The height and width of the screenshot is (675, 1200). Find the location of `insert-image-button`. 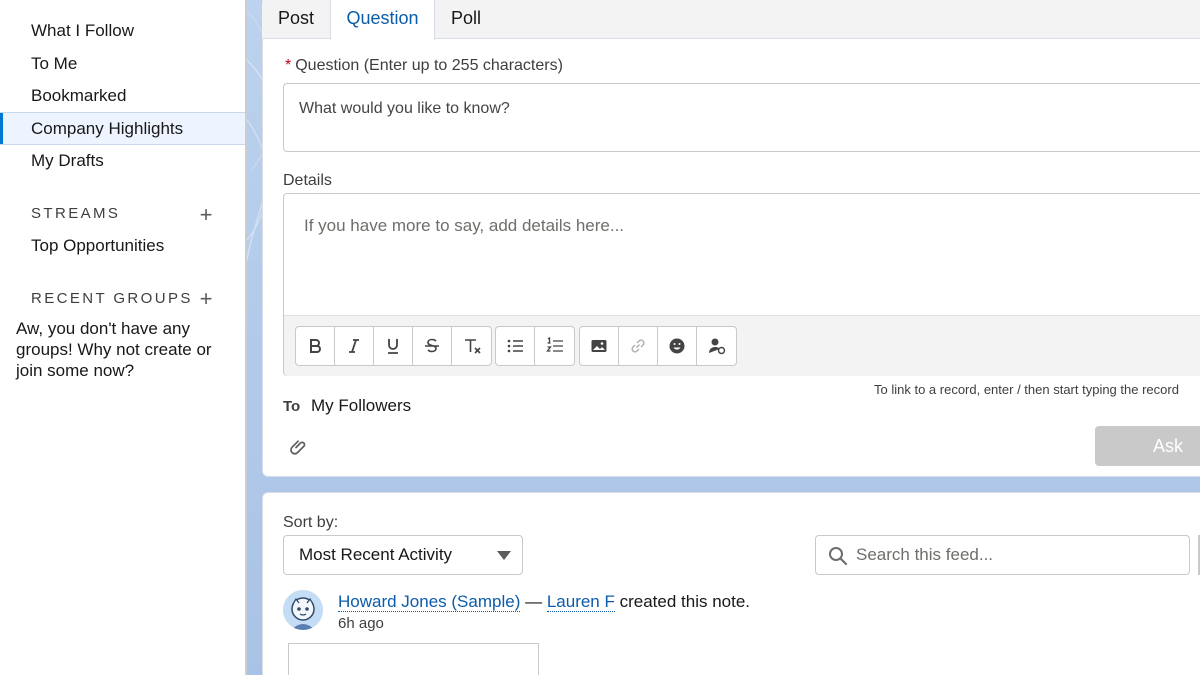

insert-image-button is located at coordinates (599, 346).